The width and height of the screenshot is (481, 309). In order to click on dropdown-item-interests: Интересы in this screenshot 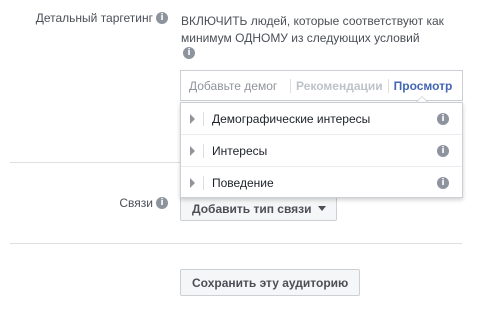, I will do `click(321, 151)`.